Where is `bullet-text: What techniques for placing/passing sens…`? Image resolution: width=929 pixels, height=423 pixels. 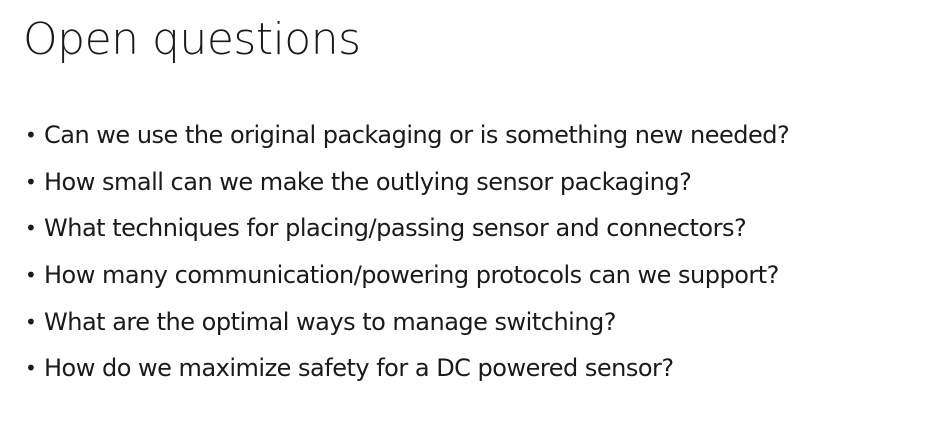 bullet-text: What techniques for placing/passing sens… is located at coordinates (395, 228).